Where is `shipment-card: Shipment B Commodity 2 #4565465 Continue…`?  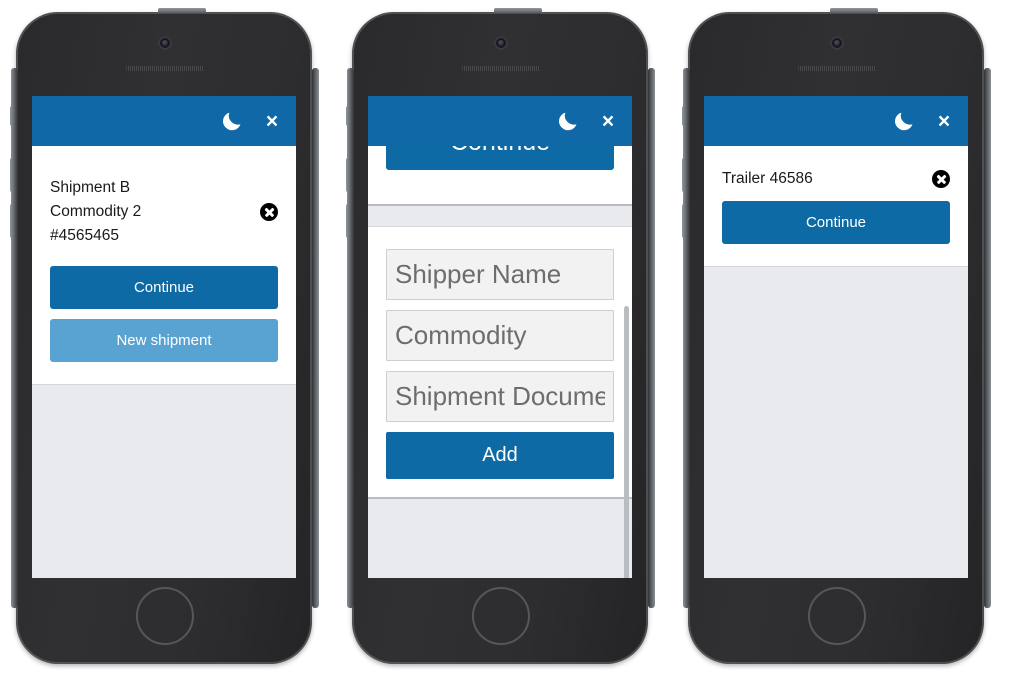
shipment-card: Shipment B Commodity 2 #4565465 Continue… is located at coordinates (164, 266).